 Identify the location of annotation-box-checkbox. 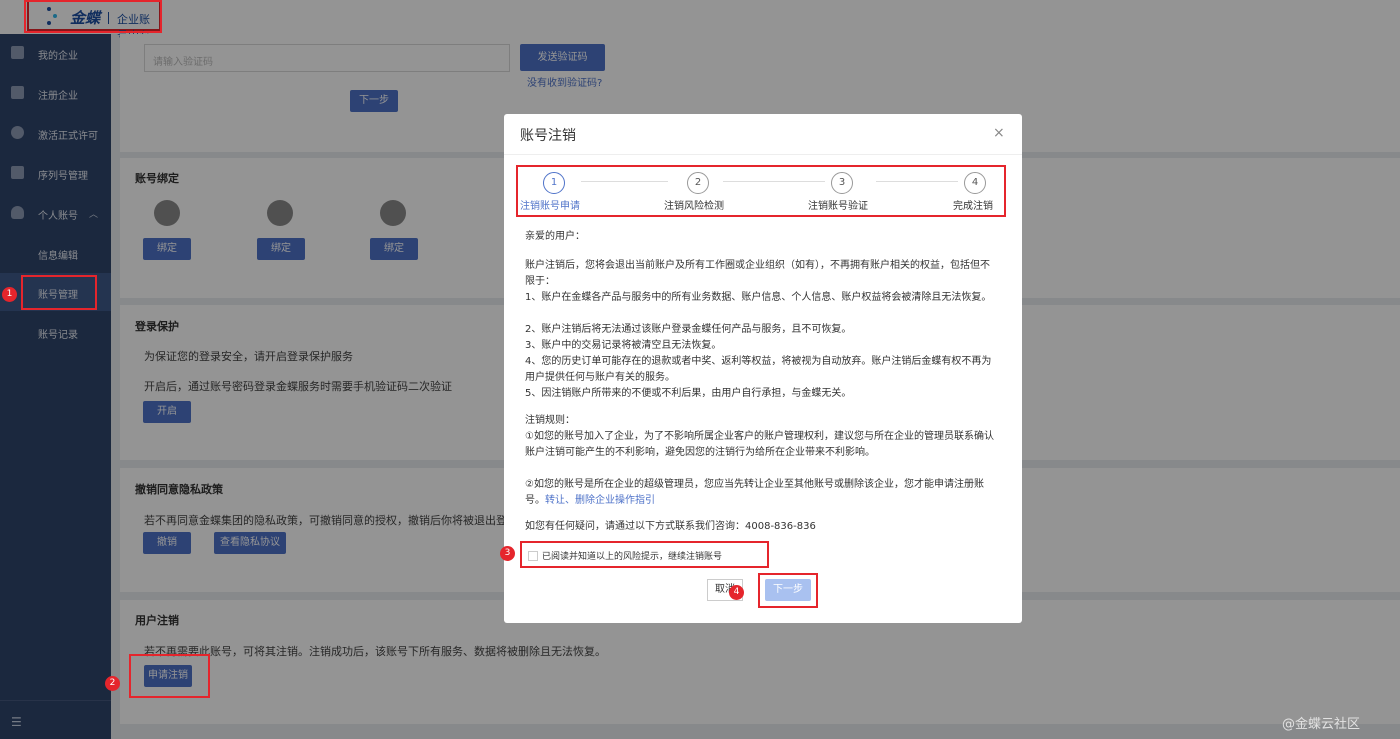
(644, 554).